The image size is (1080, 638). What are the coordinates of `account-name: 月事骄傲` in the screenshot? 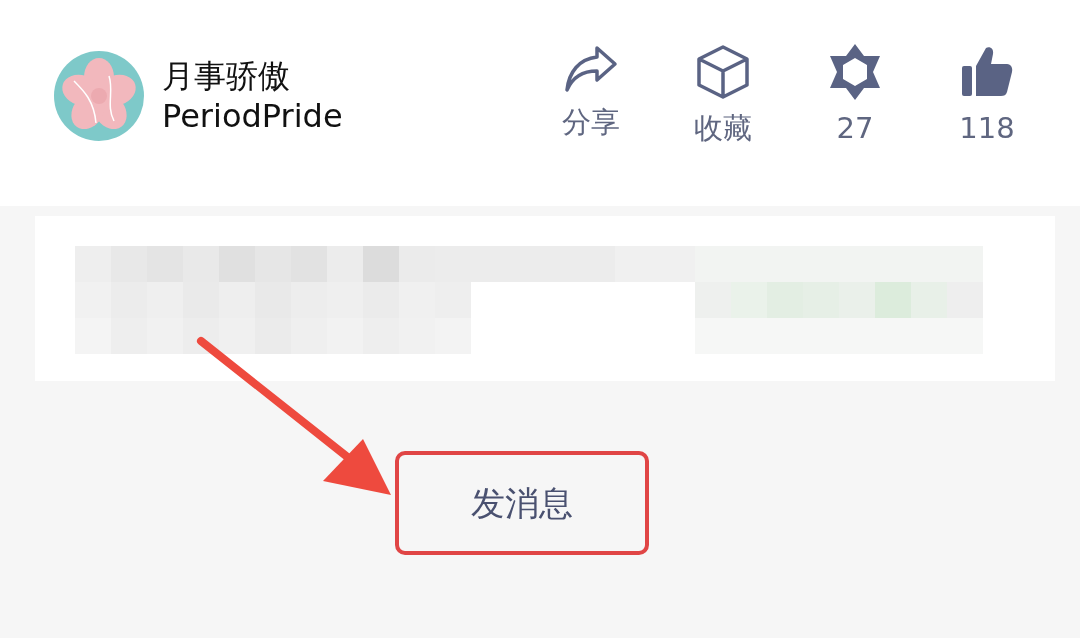 It's located at (226, 76).